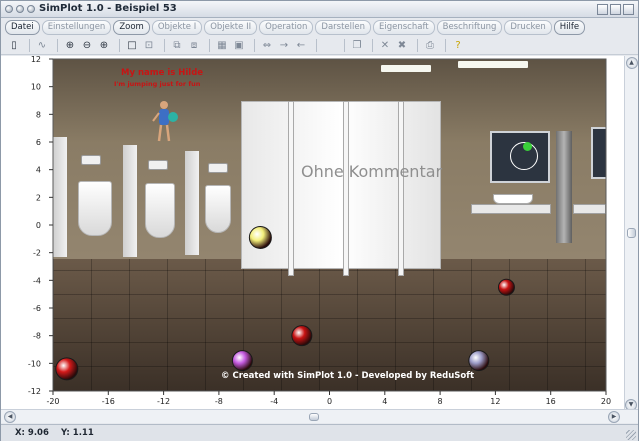  I want to click on y-tick-label: -4, so click(37, 280).